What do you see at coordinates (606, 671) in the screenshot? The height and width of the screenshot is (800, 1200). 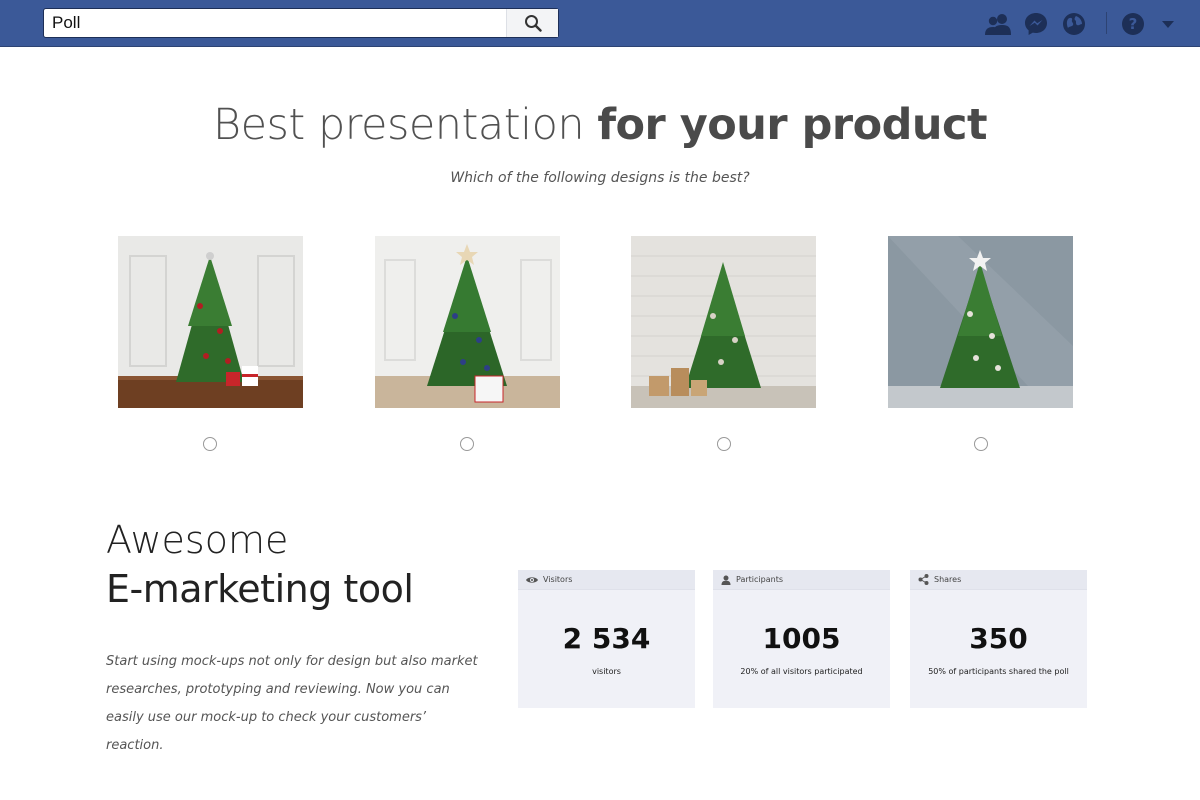 I see `stat-caption: visitors` at bounding box center [606, 671].